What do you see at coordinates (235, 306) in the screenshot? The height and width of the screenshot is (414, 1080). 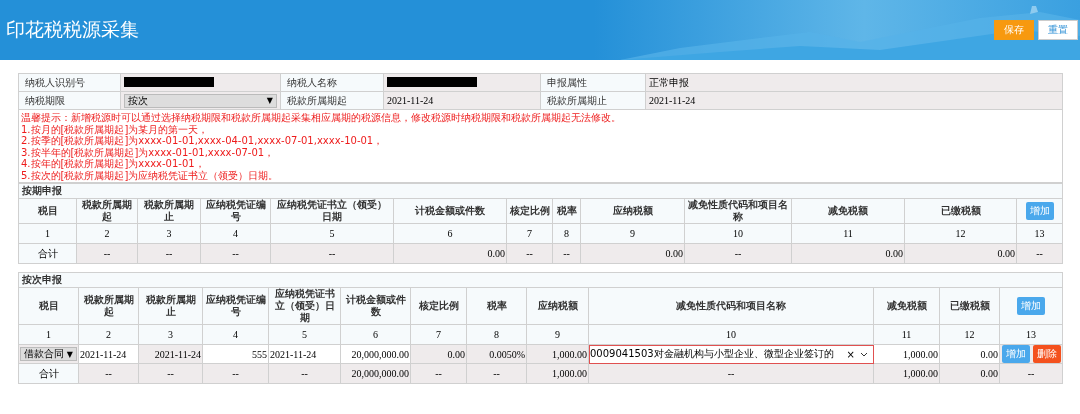 I see `column-header: 应纳税凭证编号` at bounding box center [235, 306].